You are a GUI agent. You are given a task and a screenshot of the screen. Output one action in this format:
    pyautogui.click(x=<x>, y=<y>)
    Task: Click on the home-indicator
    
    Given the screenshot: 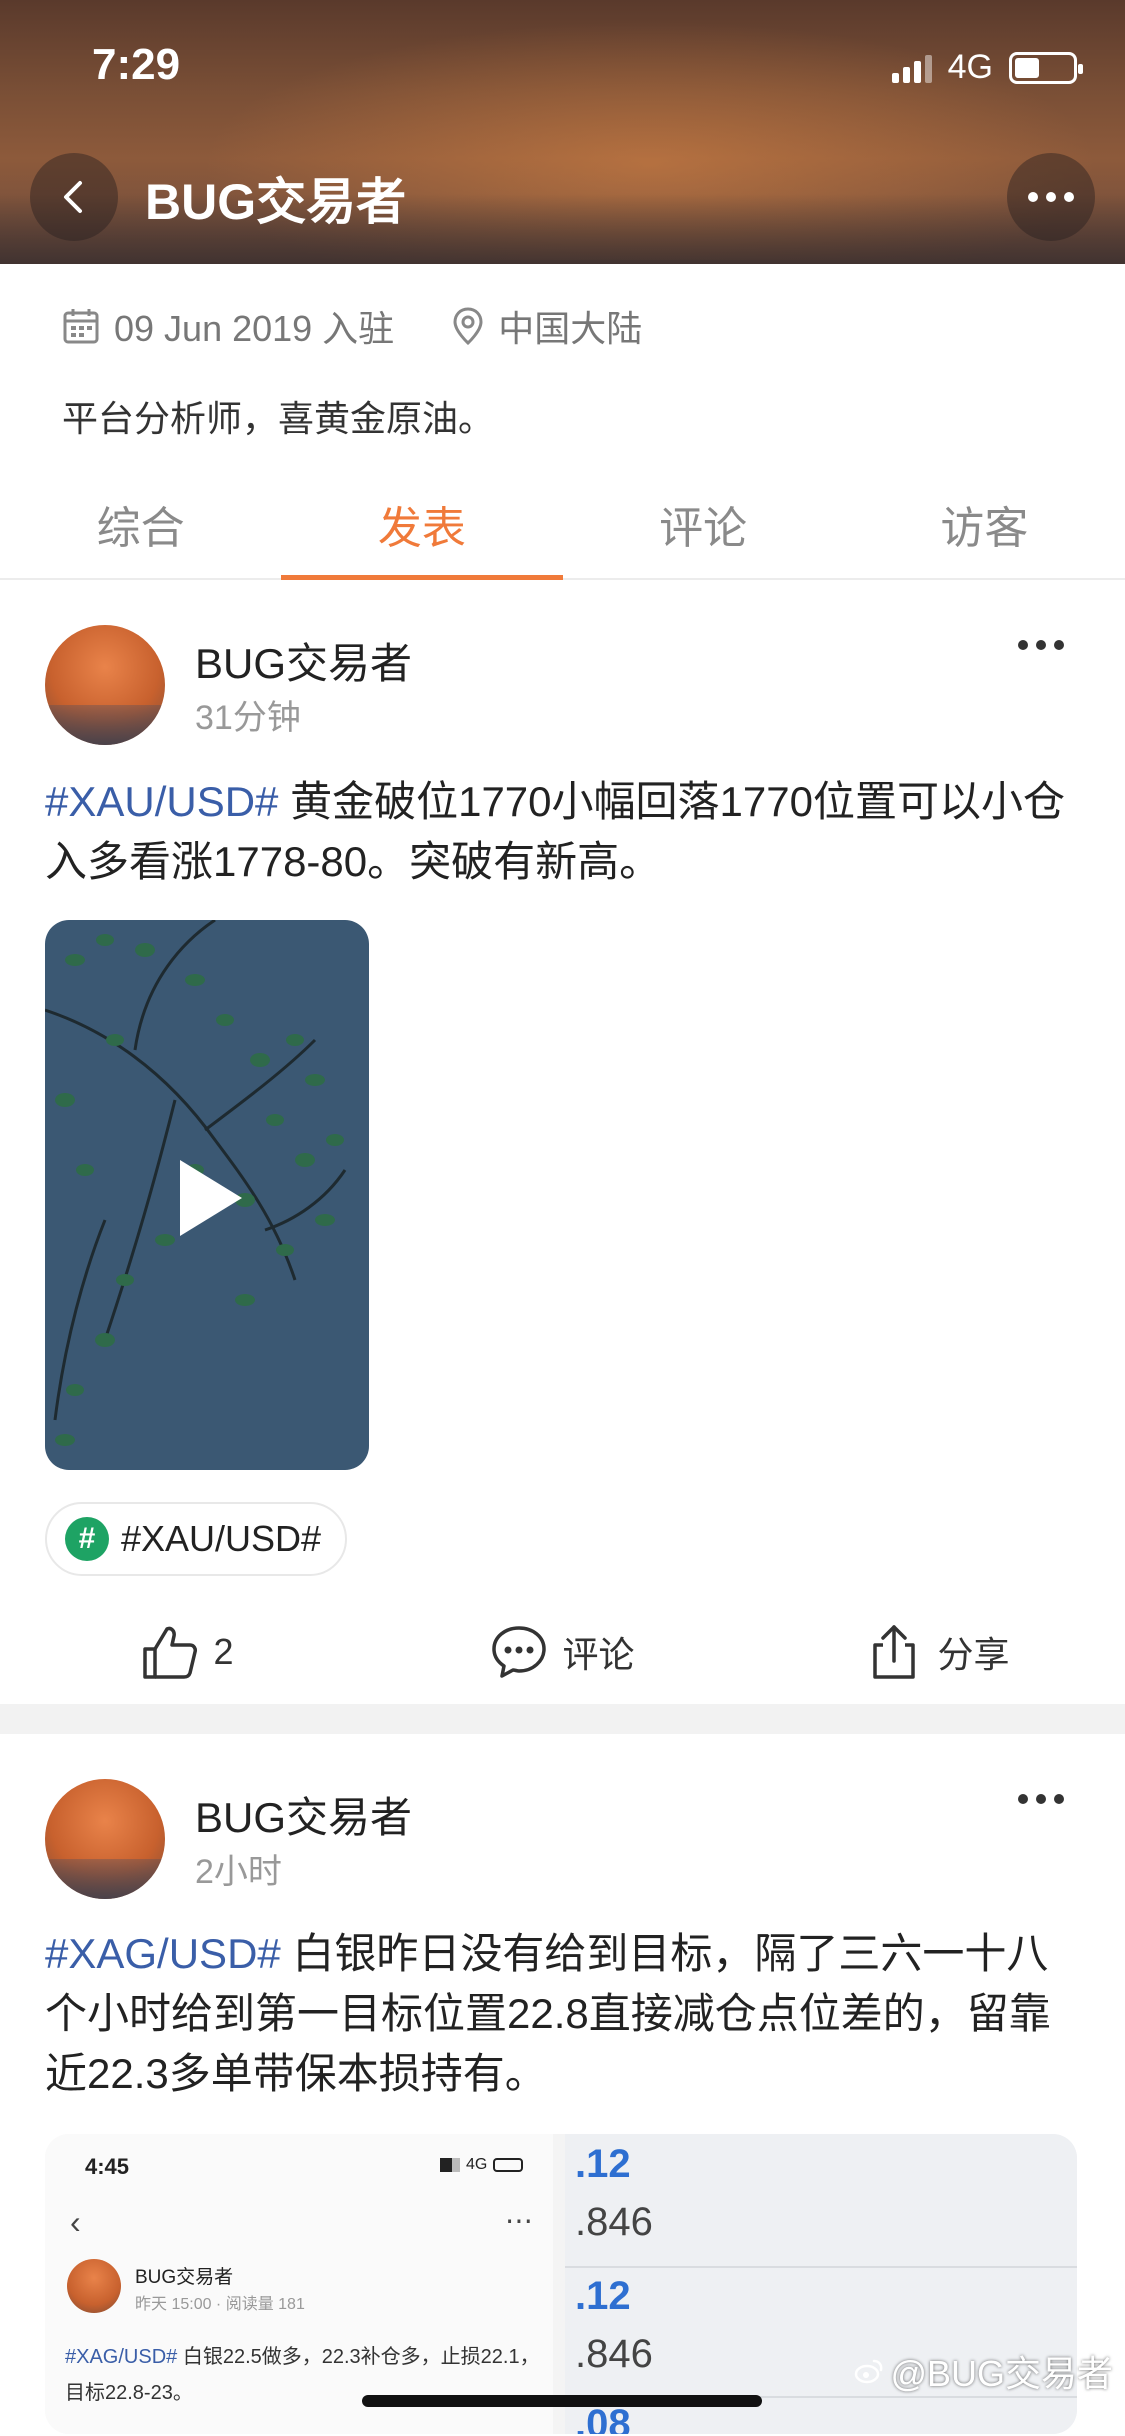 What is the action you would take?
    pyautogui.click(x=562, y=2401)
    